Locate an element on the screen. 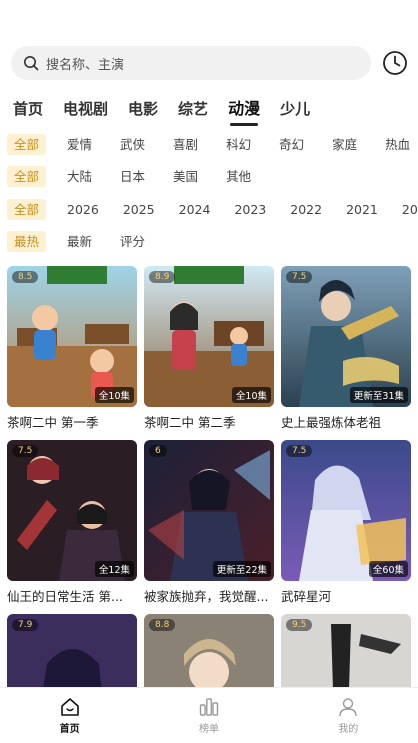 This screenshot has height=743, width=418. media-card: 8.9 全10集 茶啊二中 第二季 is located at coordinates (209, 348).